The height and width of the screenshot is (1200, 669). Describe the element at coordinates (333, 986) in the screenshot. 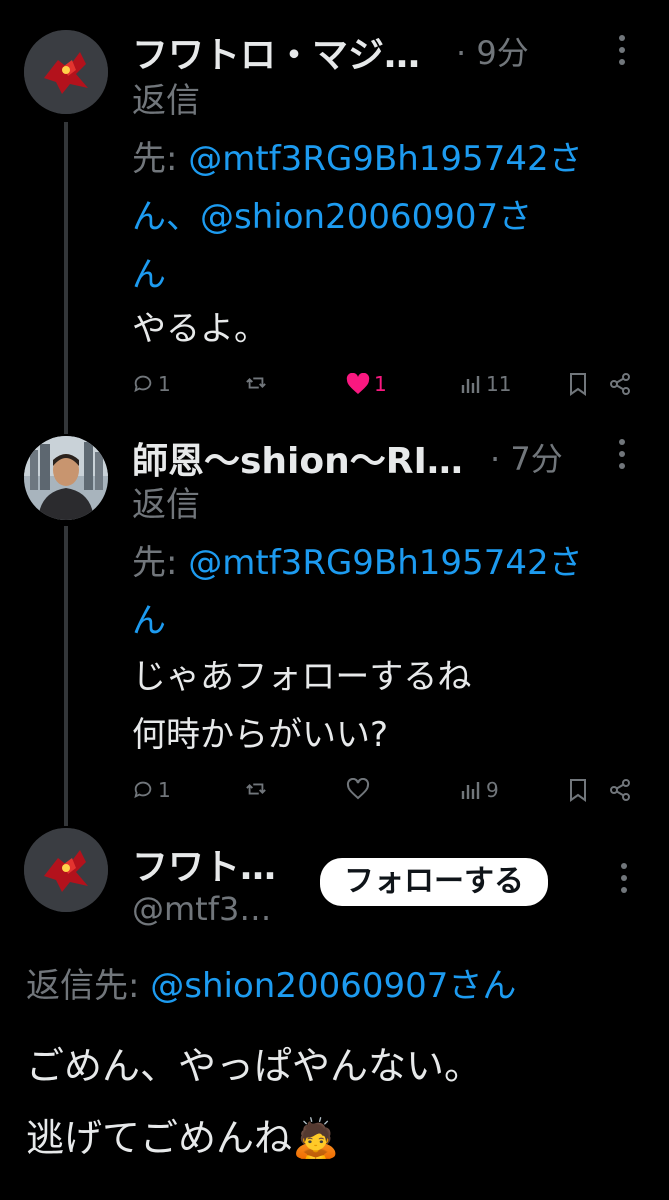

I see `reply-mention: @shion20060907さん` at that location.